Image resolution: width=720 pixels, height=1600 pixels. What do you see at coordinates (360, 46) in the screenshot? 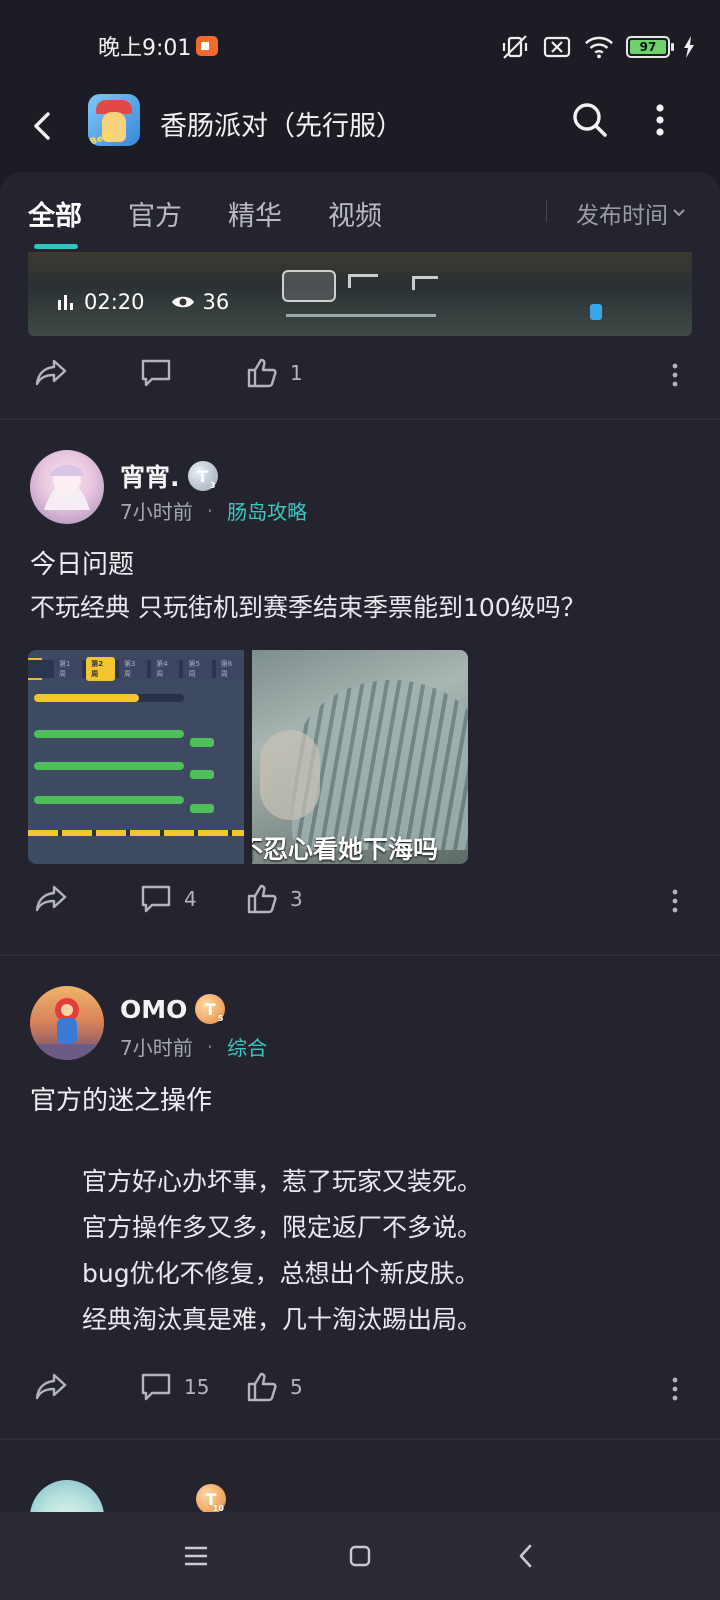
I see `status-bar: 晚上9:01 97` at bounding box center [360, 46].